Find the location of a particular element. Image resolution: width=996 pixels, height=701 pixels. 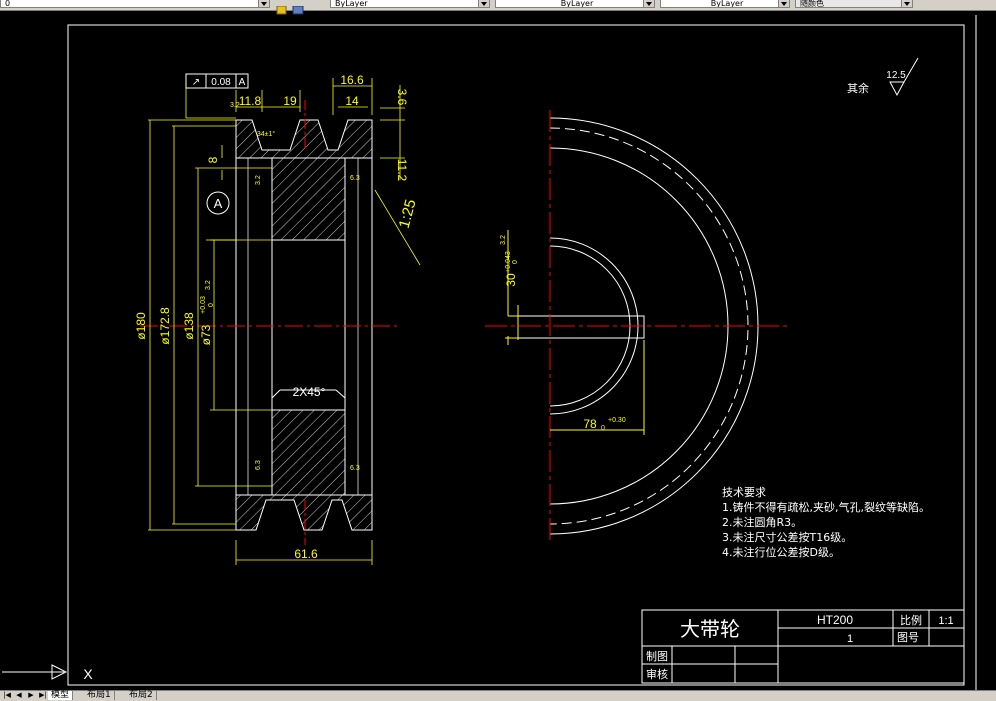

plotstyle-value: 随颜色 is located at coordinates (812, 4).